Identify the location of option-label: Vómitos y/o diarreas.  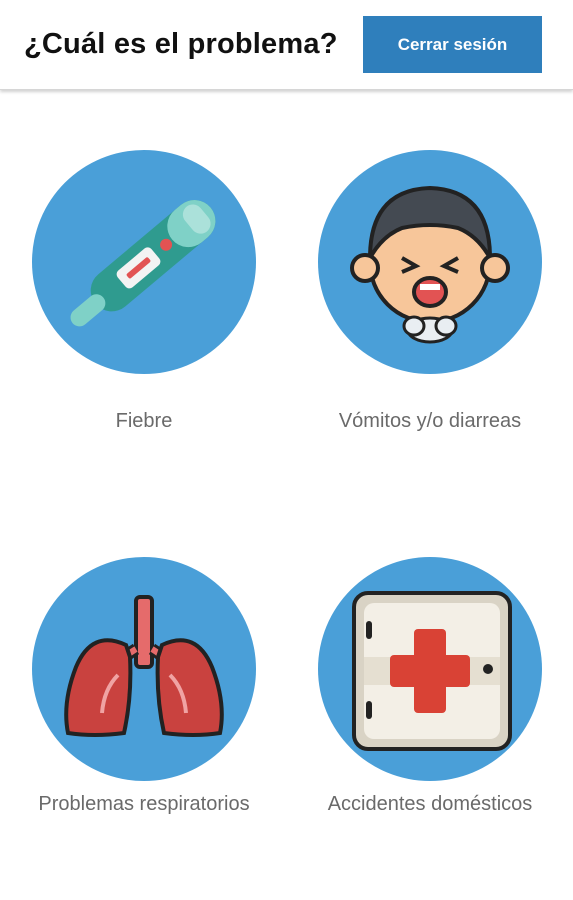
(430, 421).